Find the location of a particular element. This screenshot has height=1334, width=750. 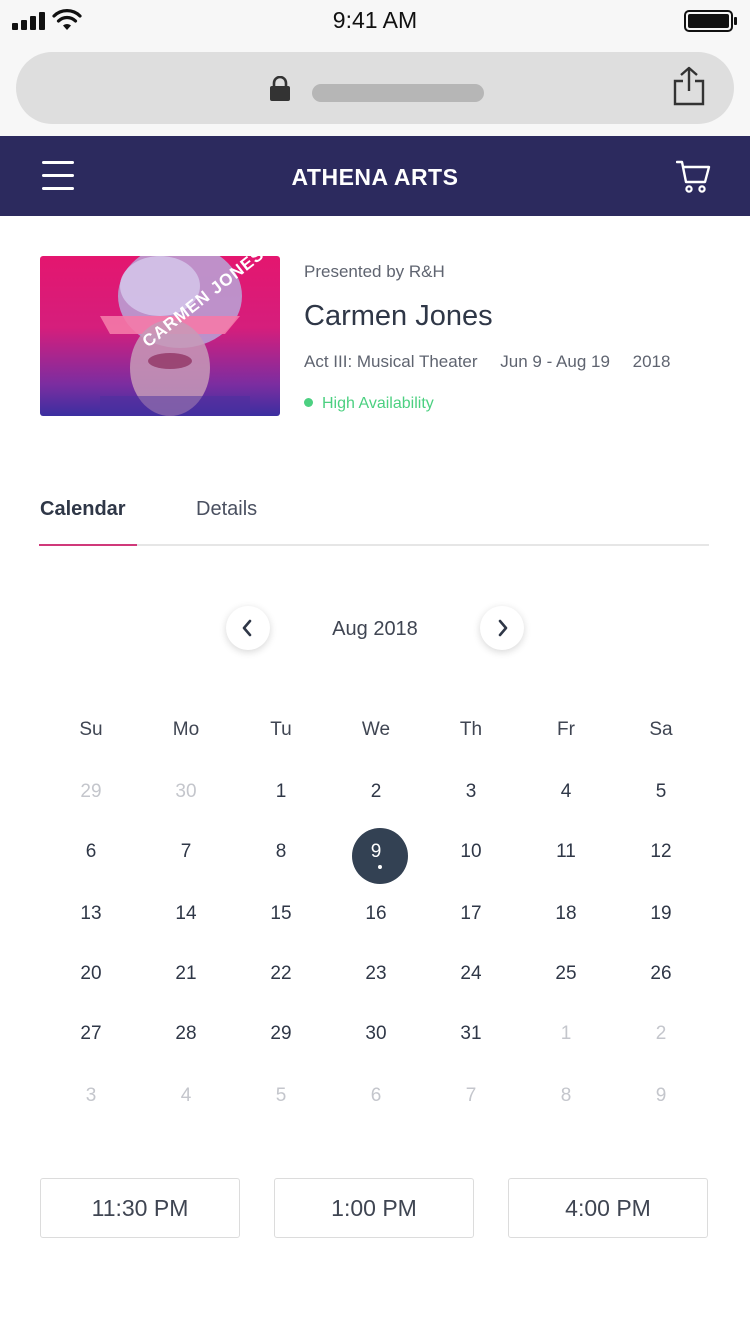

weekday-label: We is located at coordinates (376, 729).